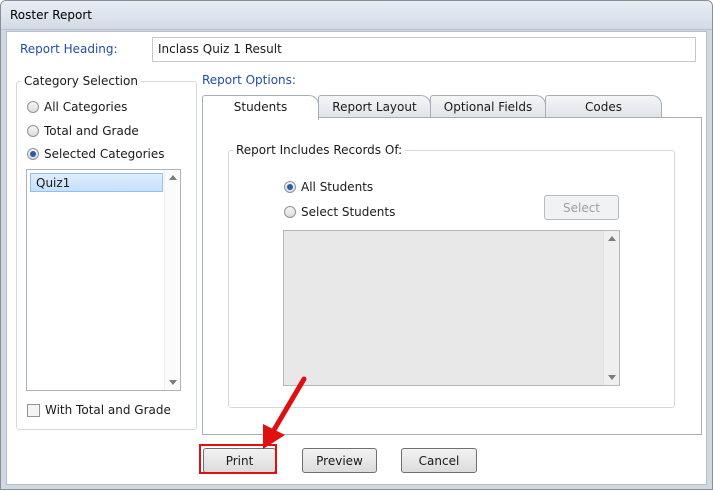 Image resolution: width=713 pixels, height=491 pixels. What do you see at coordinates (285, 412) in the screenshot?
I see `annotation-arrow-icon` at bounding box center [285, 412].